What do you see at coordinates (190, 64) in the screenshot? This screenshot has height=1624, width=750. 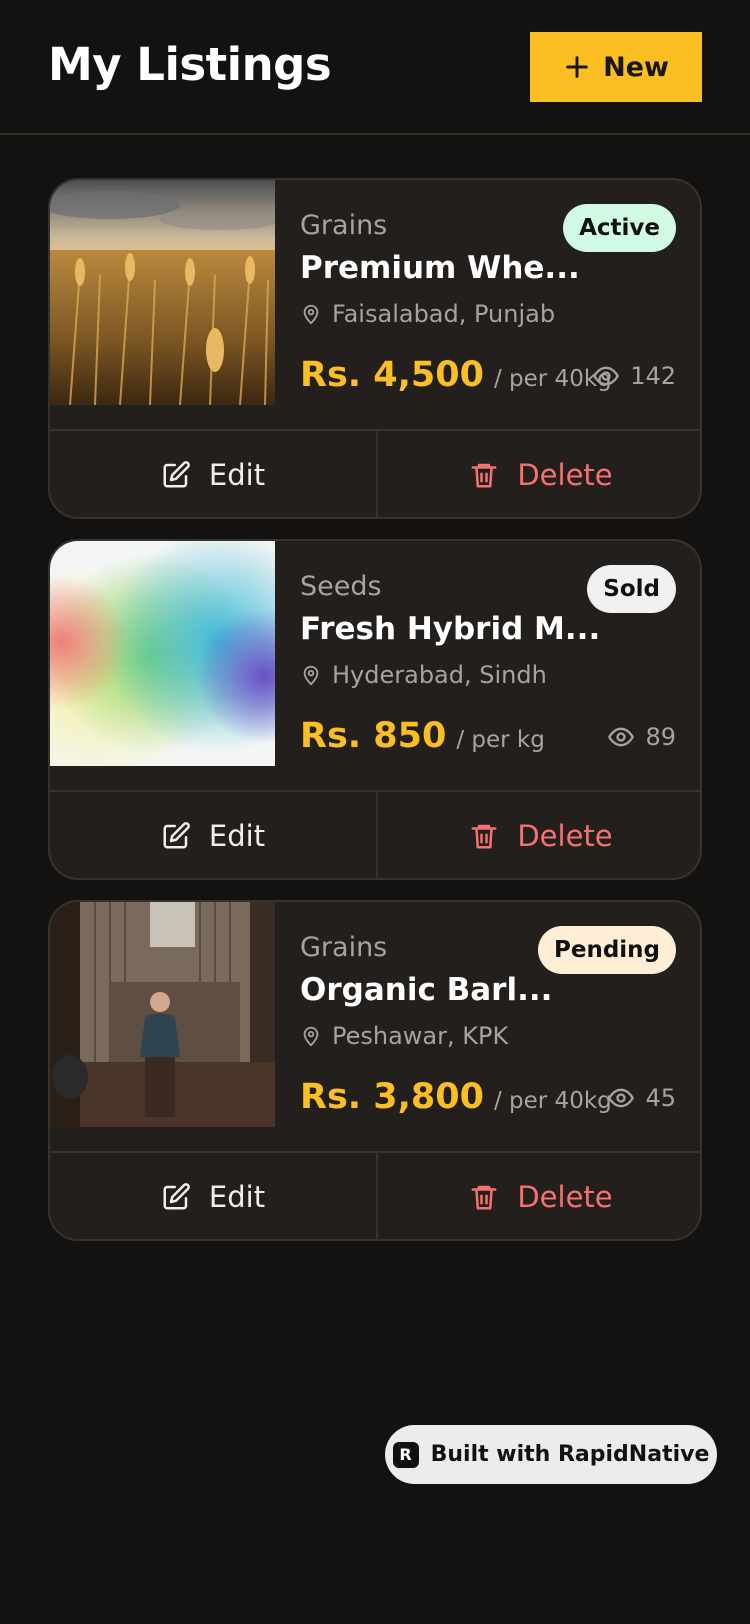 I see `page-title: My Listings` at bounding box center [190, 64].